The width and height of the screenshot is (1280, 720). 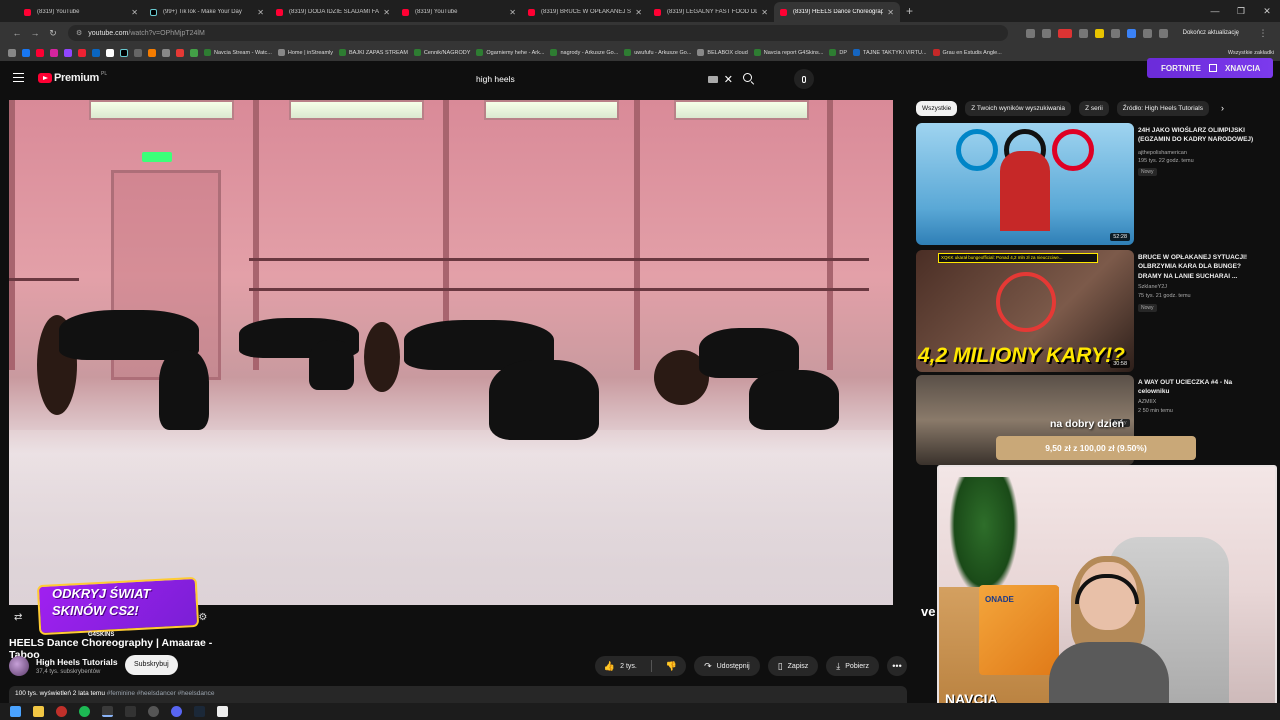 I want to click on autoplay-toggle-icon: ⇄, so click(x=18, y=617).